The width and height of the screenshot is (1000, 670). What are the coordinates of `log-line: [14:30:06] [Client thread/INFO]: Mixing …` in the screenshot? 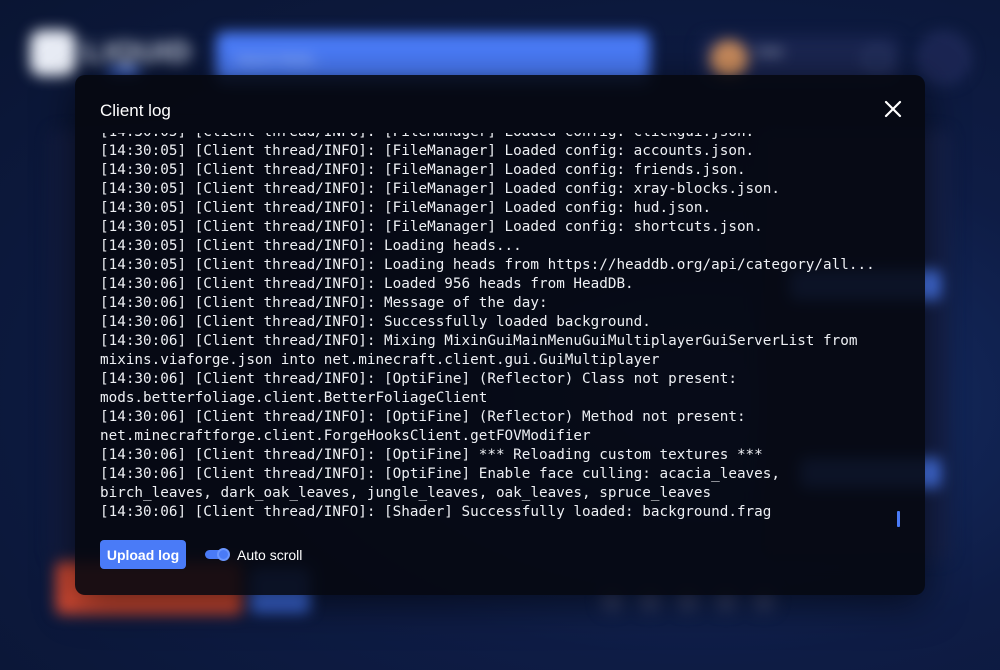 It's located at (479, 341).